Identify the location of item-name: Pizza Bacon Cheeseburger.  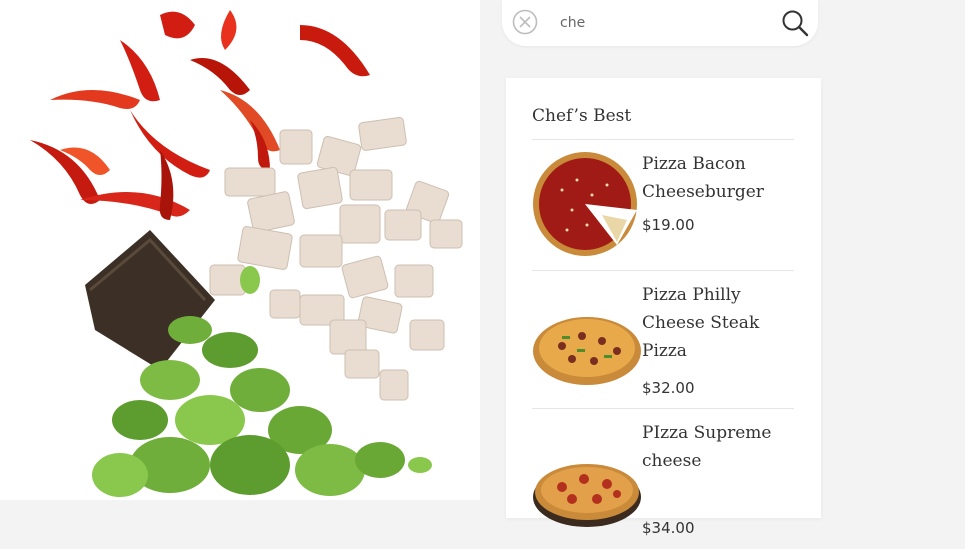
(703, 178).